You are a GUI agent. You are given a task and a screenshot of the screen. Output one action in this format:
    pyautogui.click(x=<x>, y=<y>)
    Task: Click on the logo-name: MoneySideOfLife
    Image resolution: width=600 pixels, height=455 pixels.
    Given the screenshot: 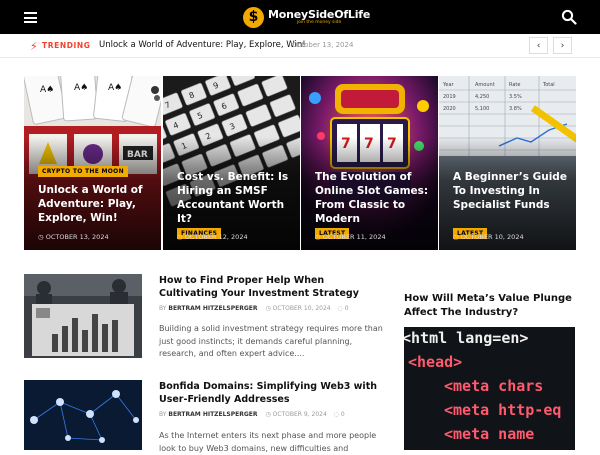 What is the action you would take?
    pyautogui.click(x=319, y=14)
    